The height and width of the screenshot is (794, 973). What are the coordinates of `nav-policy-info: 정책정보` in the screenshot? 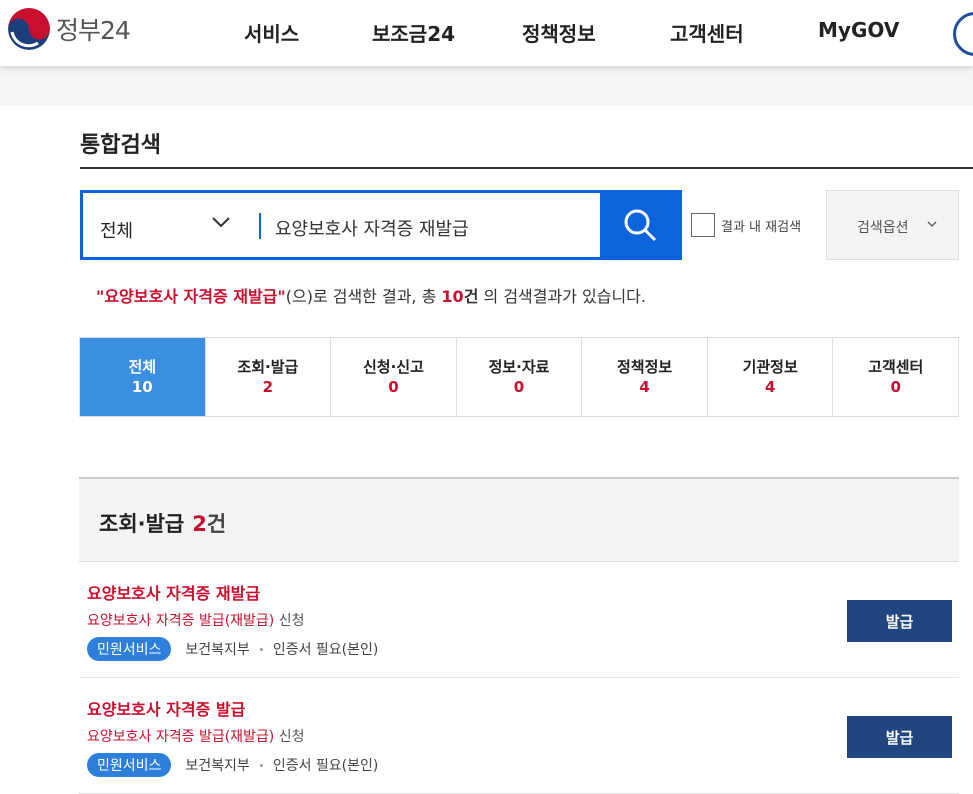 It's located at (559, 32).